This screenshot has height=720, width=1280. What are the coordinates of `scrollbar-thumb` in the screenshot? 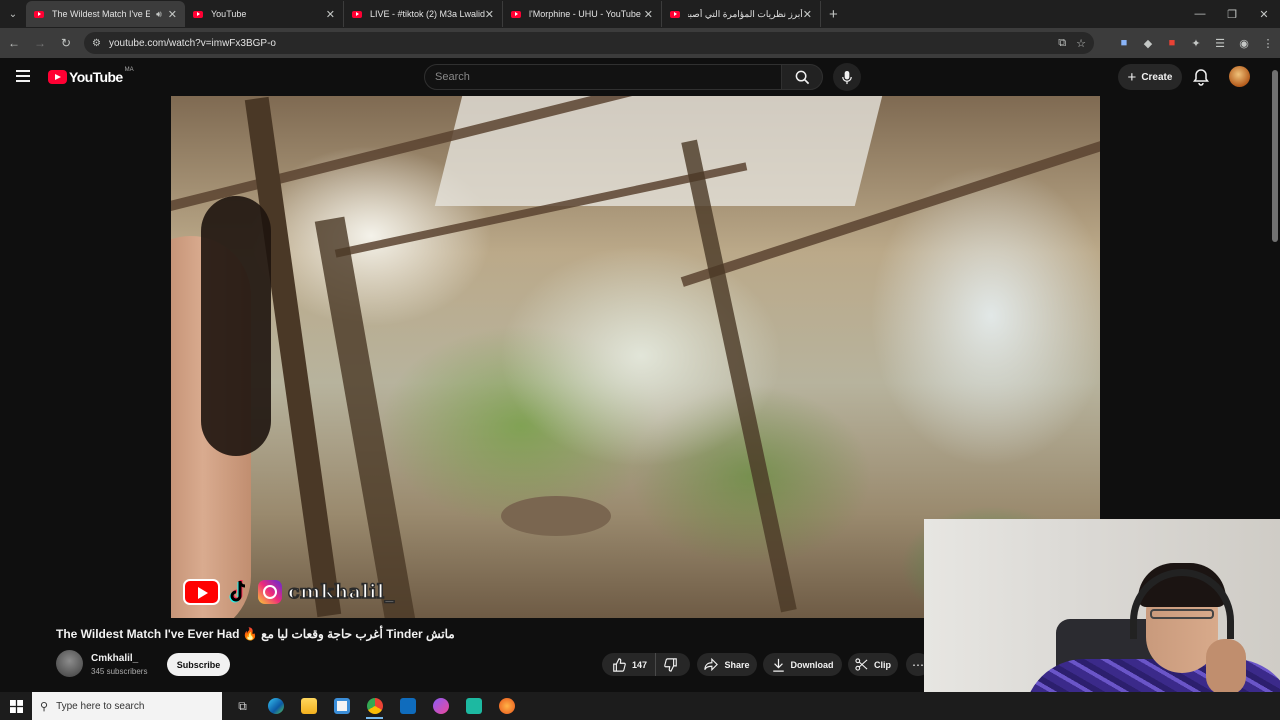 It's located at (1275, 156).